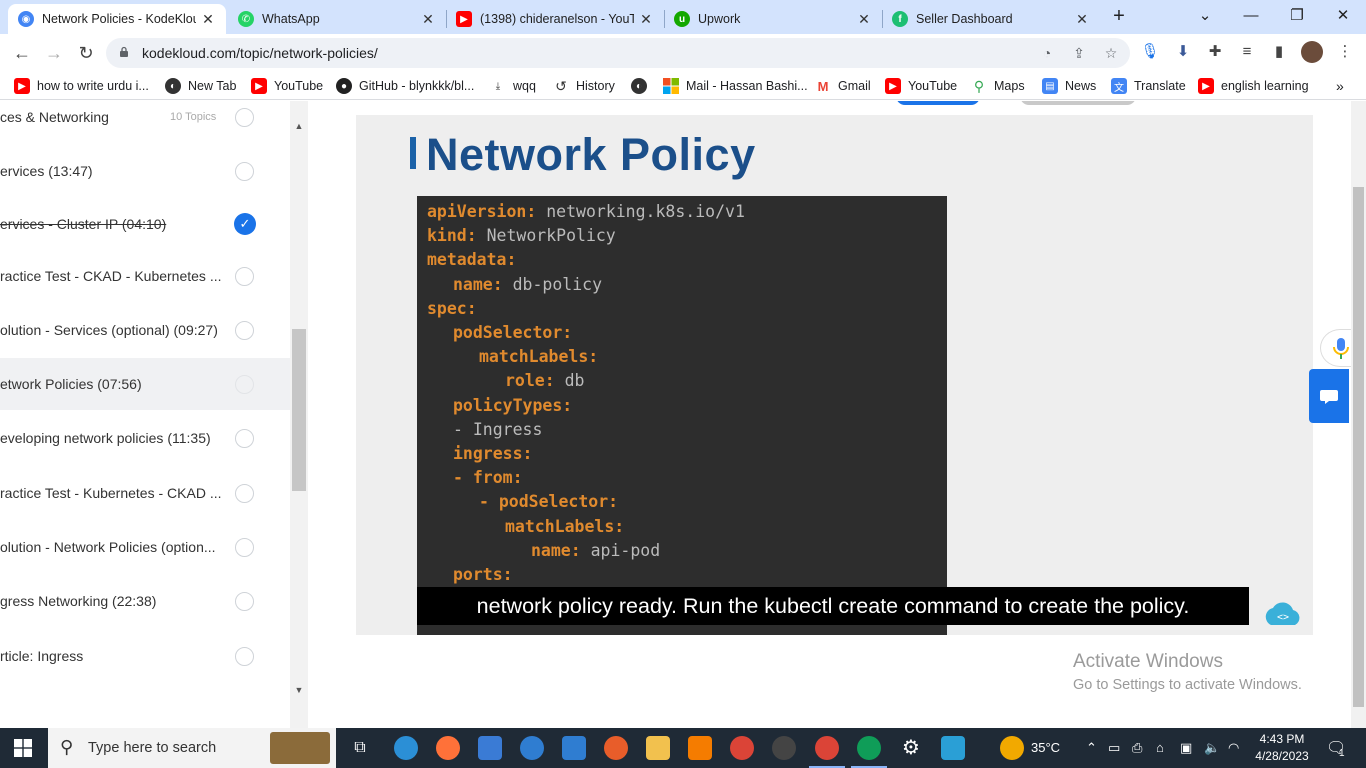 This screenshot has width=1366, height=768. I want to click on bookmark-item: ▶ english learning, so click(1253, 86).